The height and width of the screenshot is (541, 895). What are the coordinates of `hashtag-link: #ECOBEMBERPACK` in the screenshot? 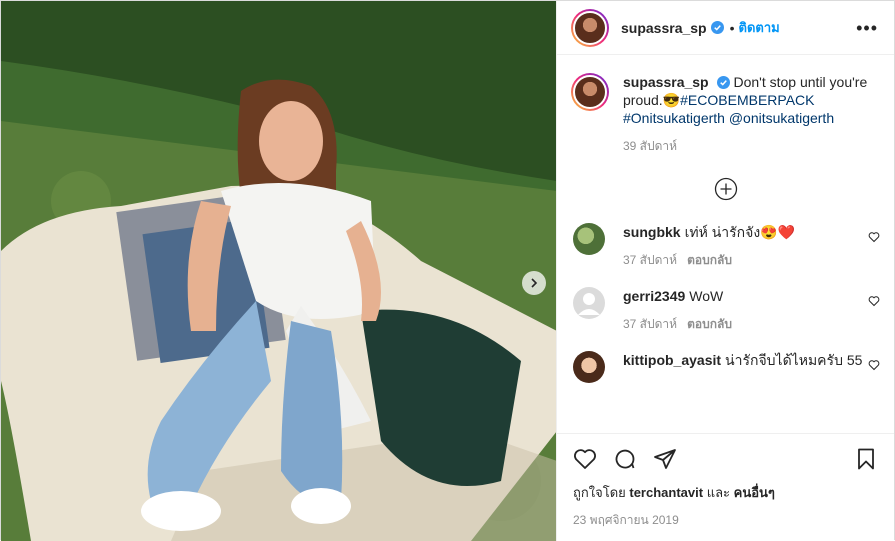 It's located at (747, 100).